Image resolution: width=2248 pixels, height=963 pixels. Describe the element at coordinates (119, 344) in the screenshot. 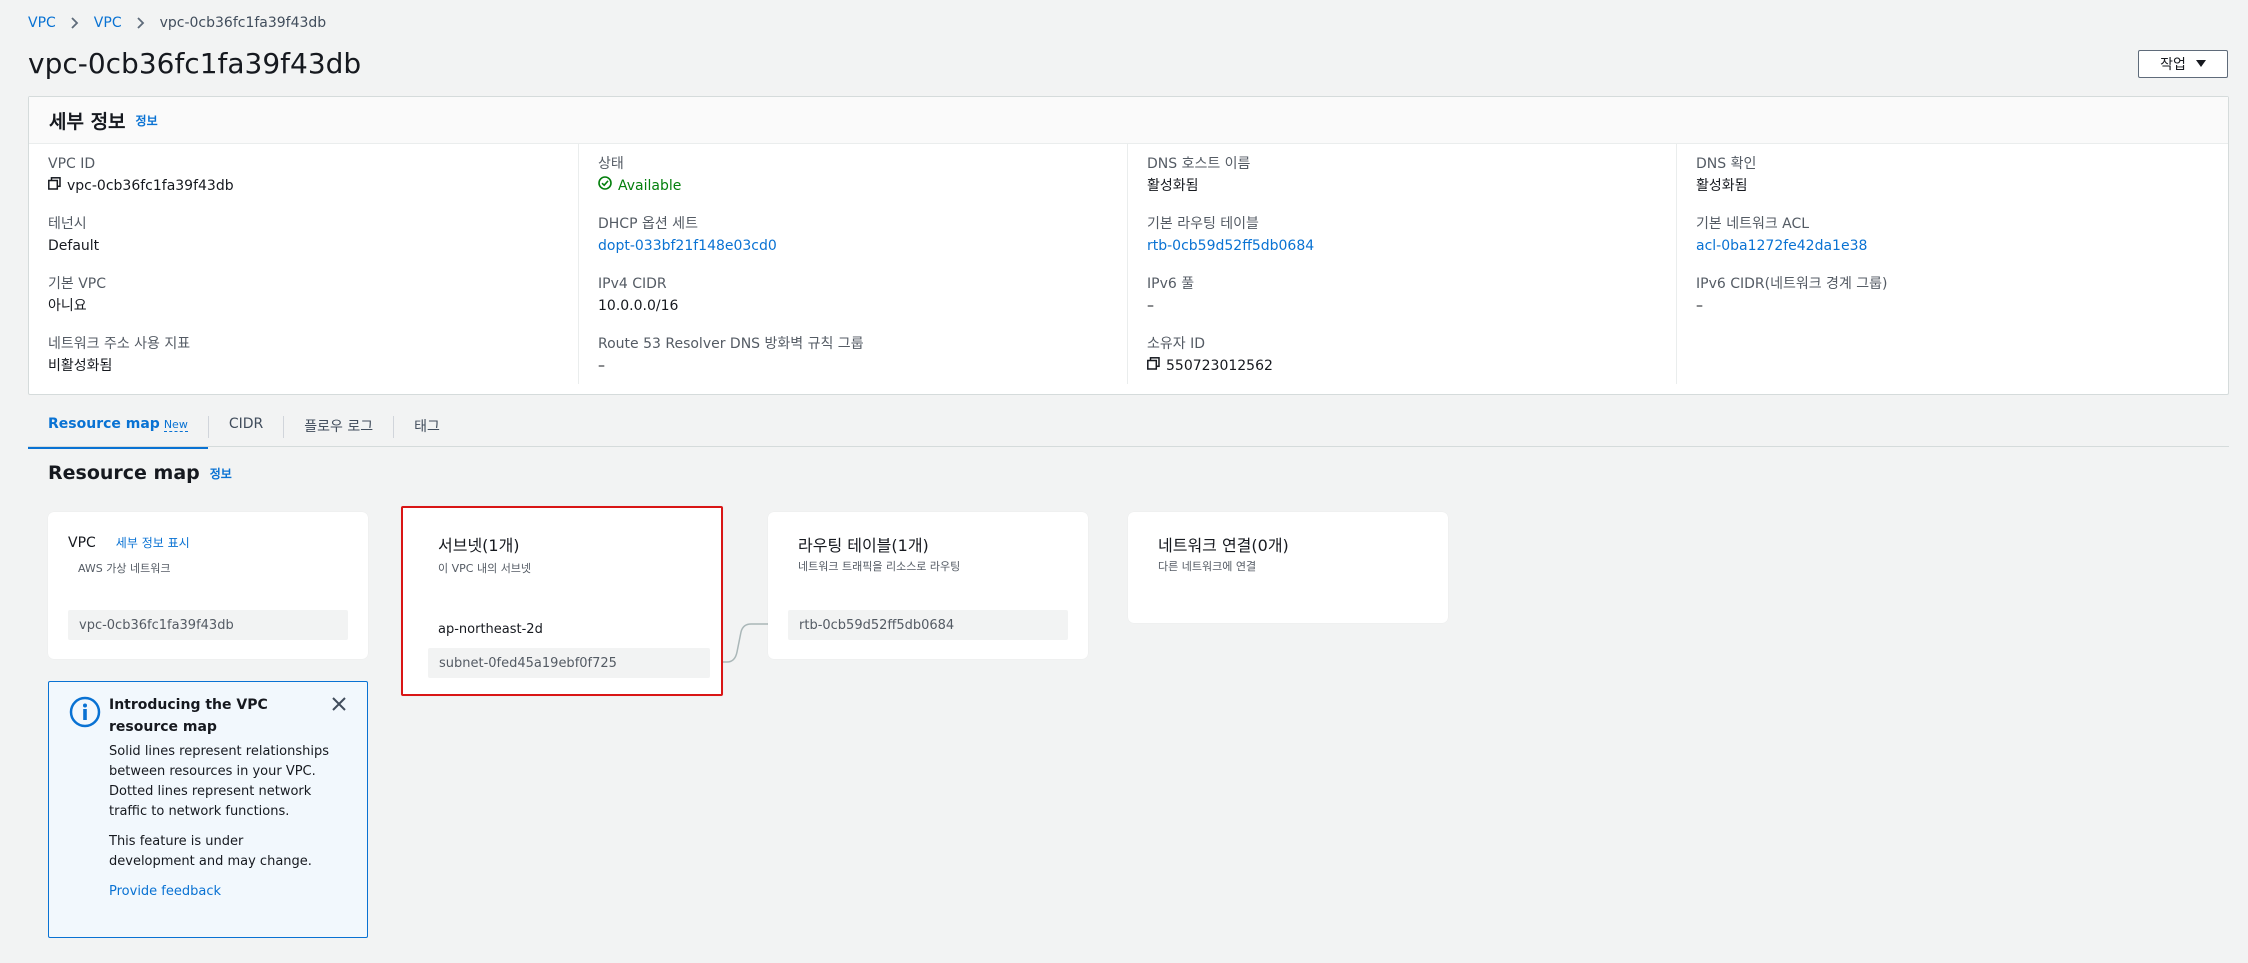

I see `field-label: 네트워크 주소 사용 지표` at that location.